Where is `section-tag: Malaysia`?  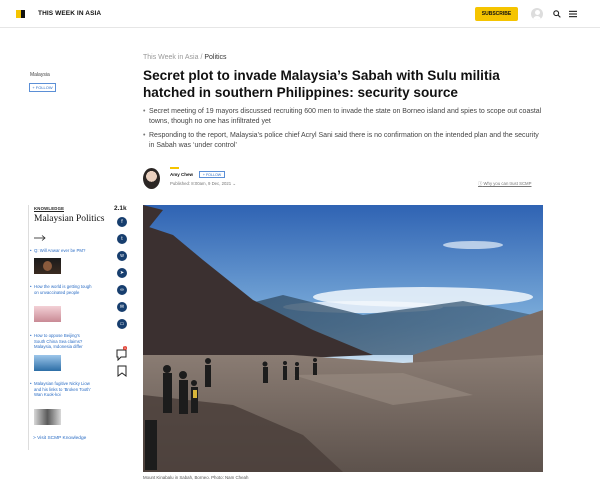 section-tag: Malaysia is located at coordinates (40, 75).